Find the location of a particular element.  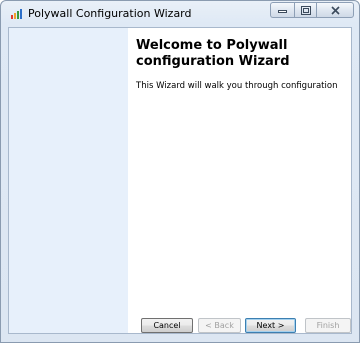

page-title: Welcome to Polywall configuration Wizard is located at coordinates (213, 53).